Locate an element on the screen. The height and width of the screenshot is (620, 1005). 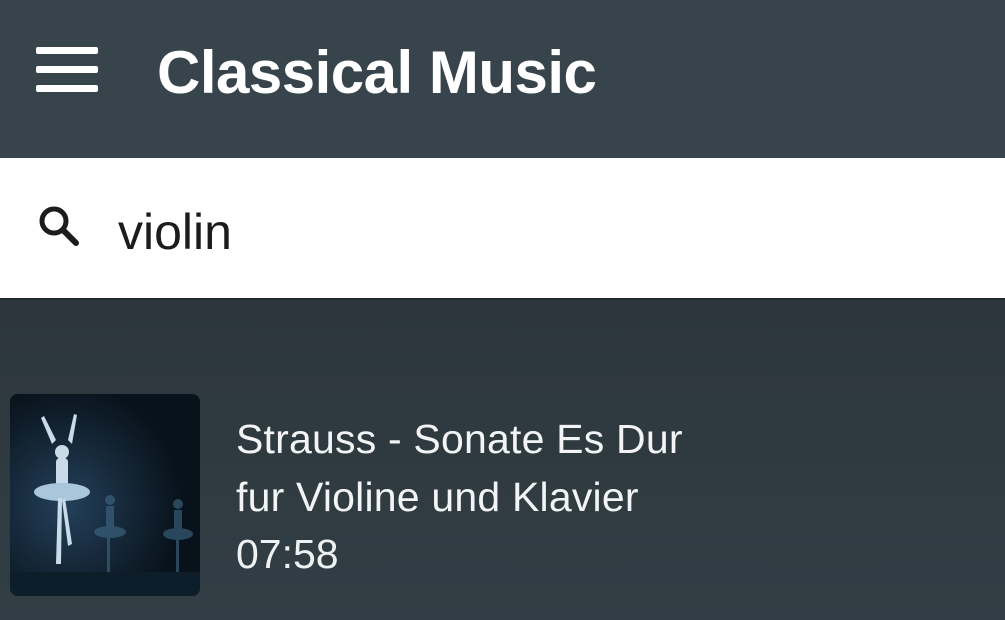
track-title-line2: fur Violine und Klavier is located at coordinates (437, 497).